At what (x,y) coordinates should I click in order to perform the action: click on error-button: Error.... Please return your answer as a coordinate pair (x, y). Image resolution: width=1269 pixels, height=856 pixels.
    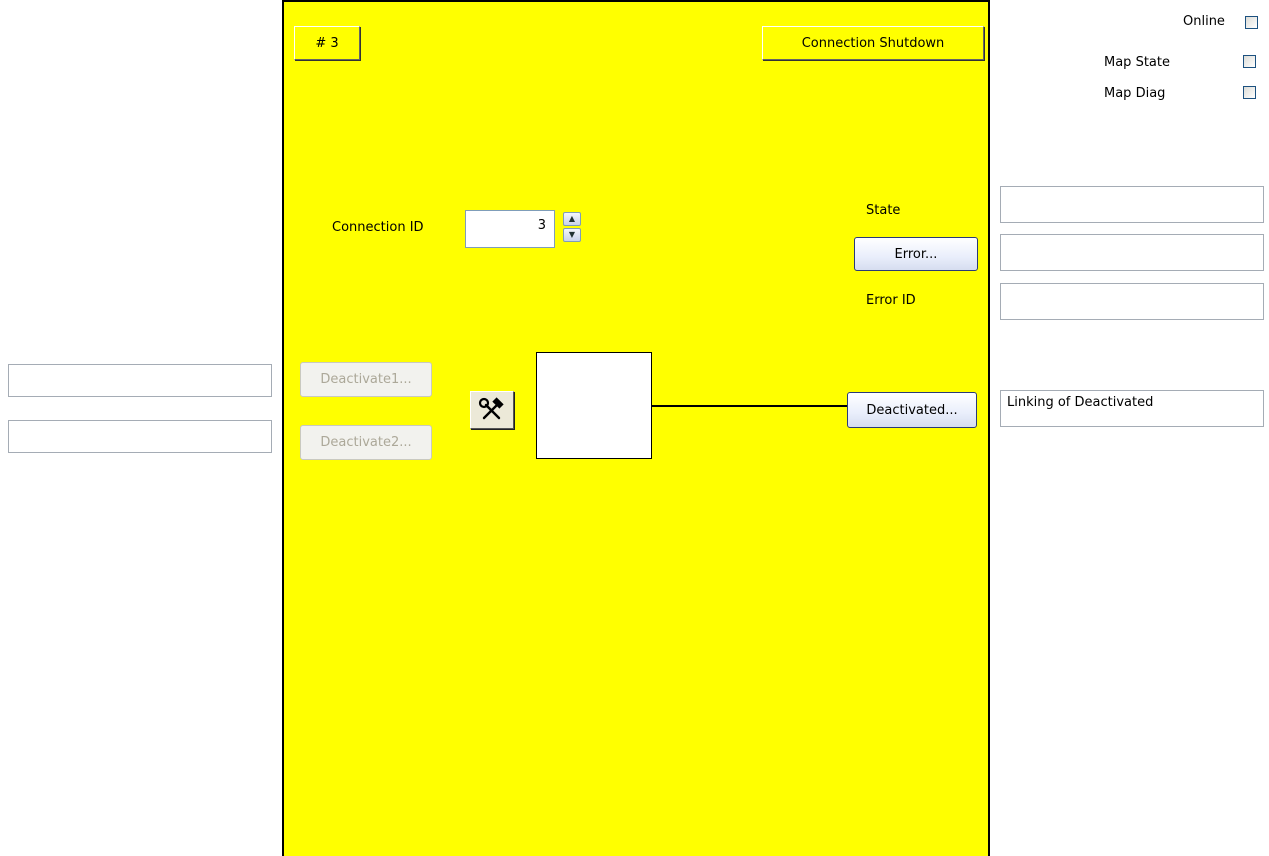
    Looking at the image, I should click on (916, 254).